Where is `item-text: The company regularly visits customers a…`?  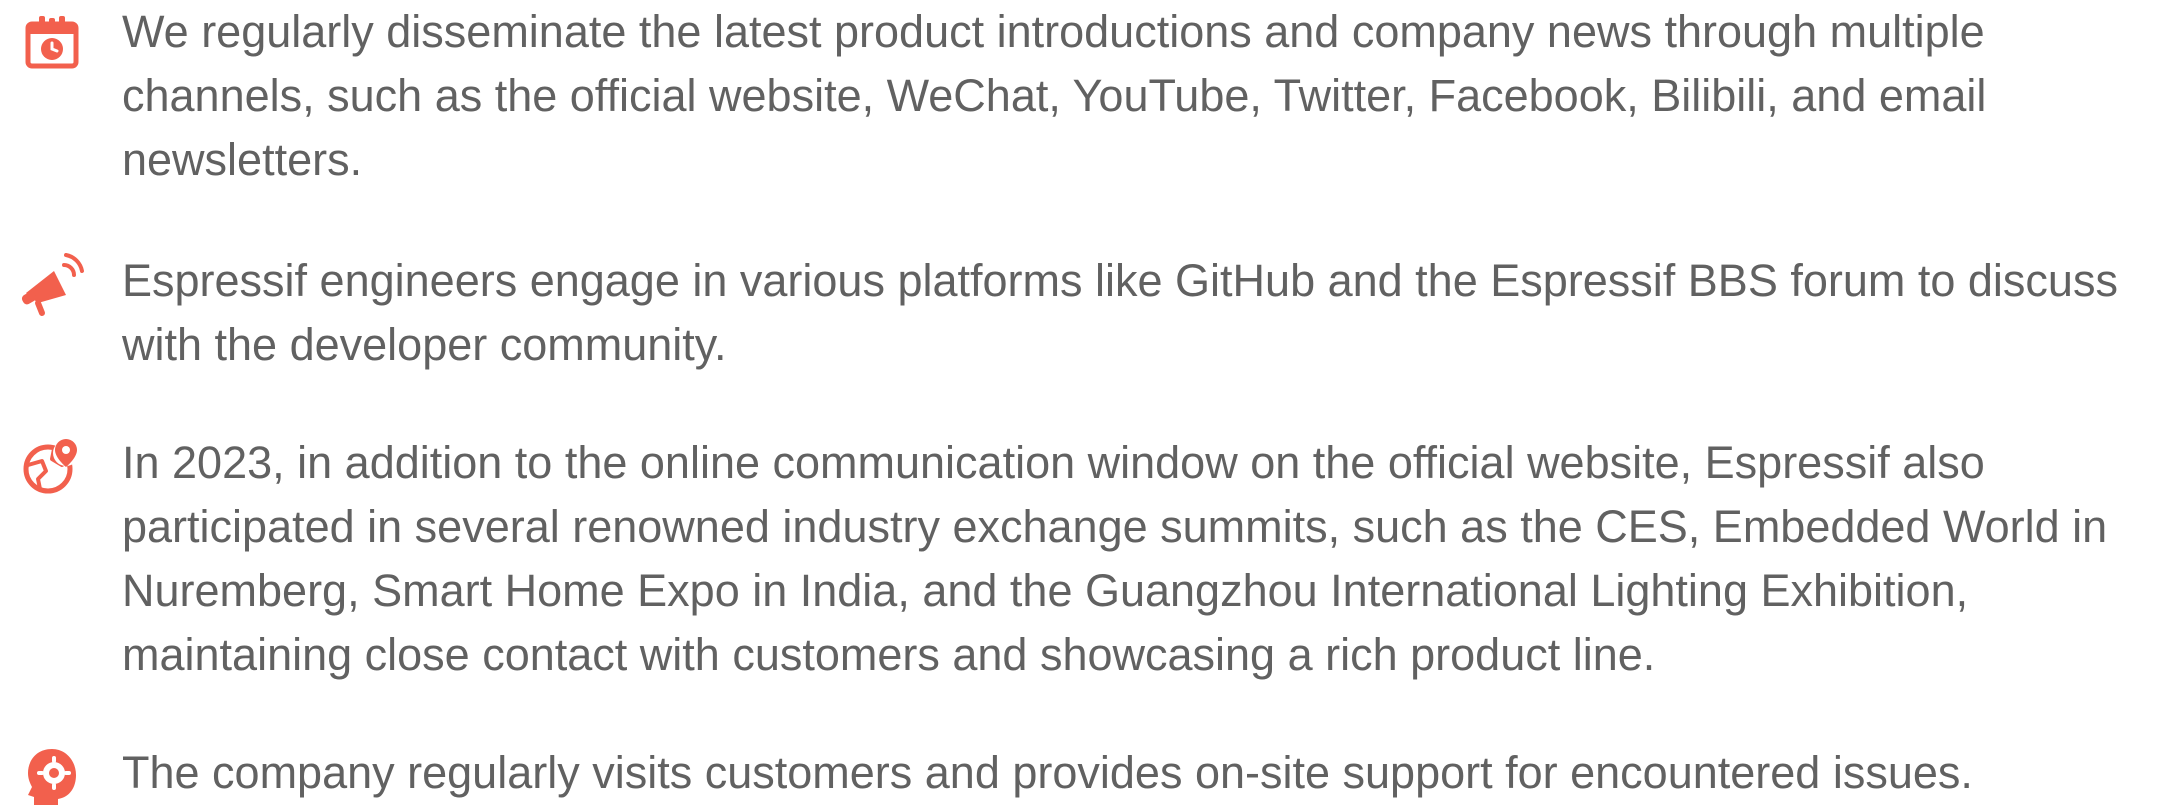
item-text: The company regularly visits customers a… is located at coordinates (1047, 772).